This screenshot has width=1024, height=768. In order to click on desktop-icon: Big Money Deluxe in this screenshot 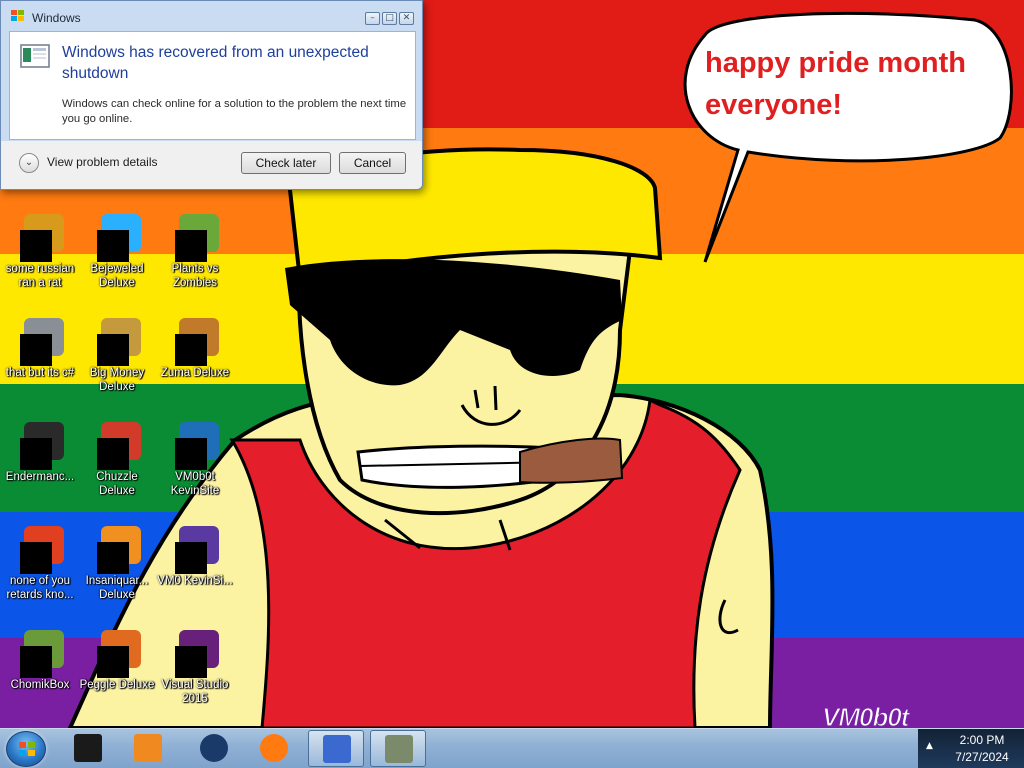, I will do `click(117, 356)`.